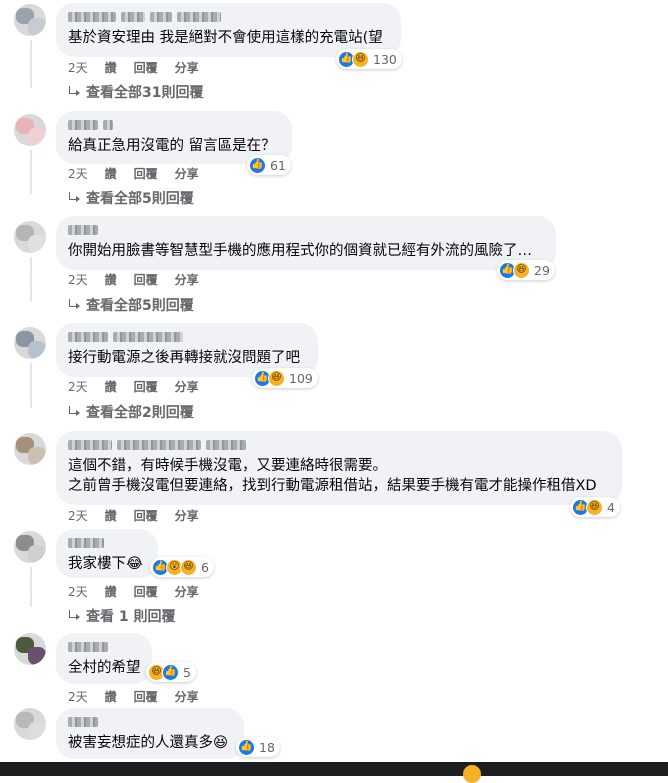 The image size is (668, 783). Describe the element at coordinates (145, 93) in the screenshot. I see `view-replies-label: 查看全部31則回覆` at that location.